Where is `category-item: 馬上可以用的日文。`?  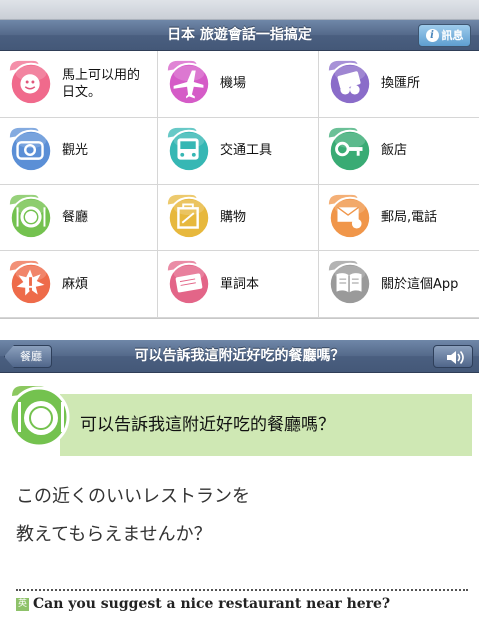 category-item: 馬上可以用的日文。 is located at coordinates (79, 84).